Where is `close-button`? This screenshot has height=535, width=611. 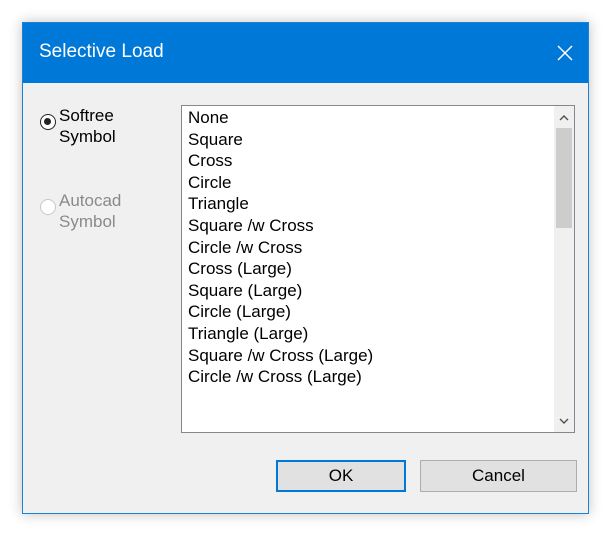 close-button is located at coordinates (565, 53).